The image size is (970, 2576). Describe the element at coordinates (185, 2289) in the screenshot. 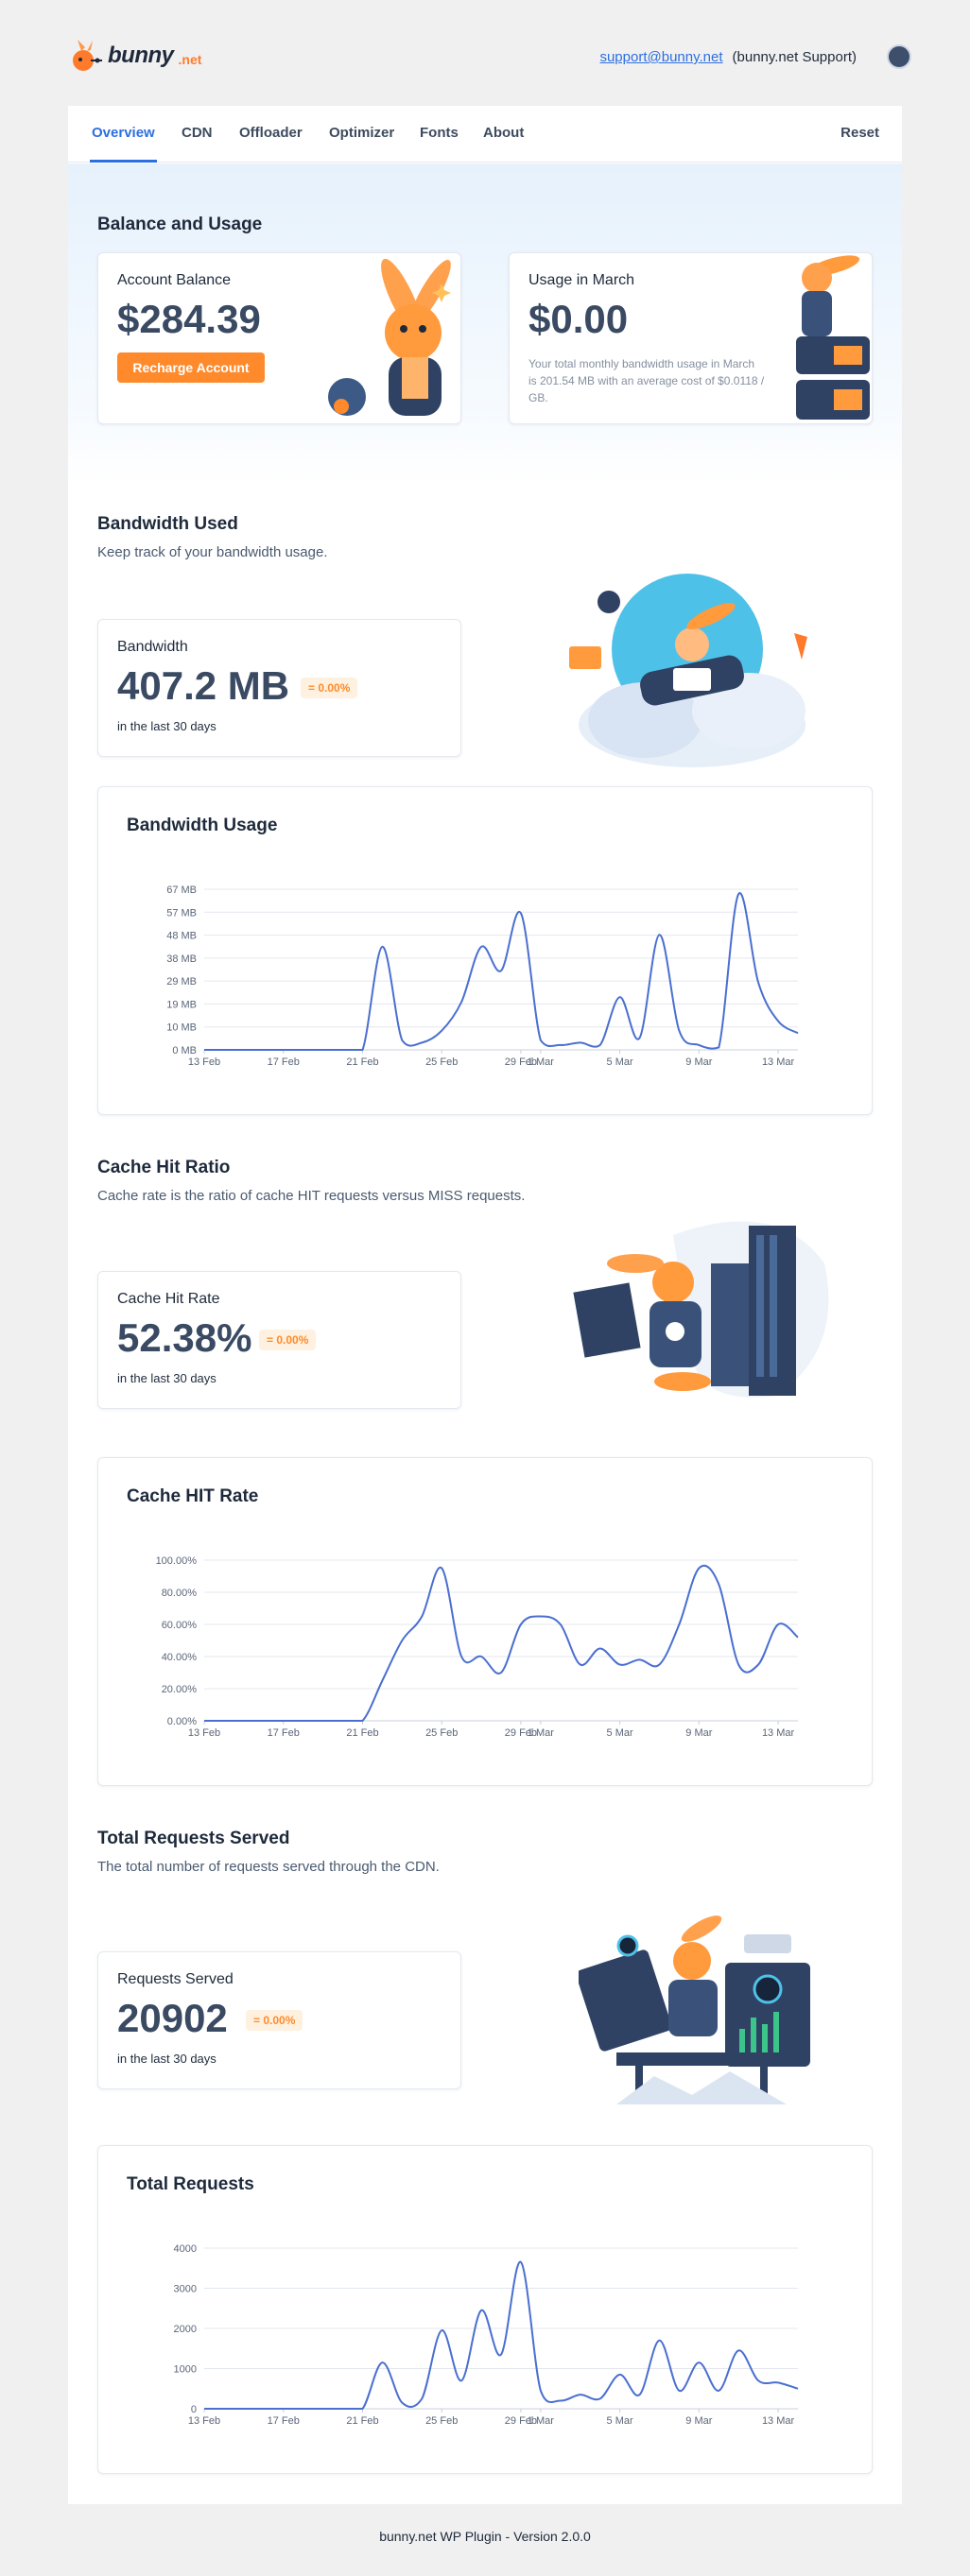

I see `y-tick-label: 3000` at that location.